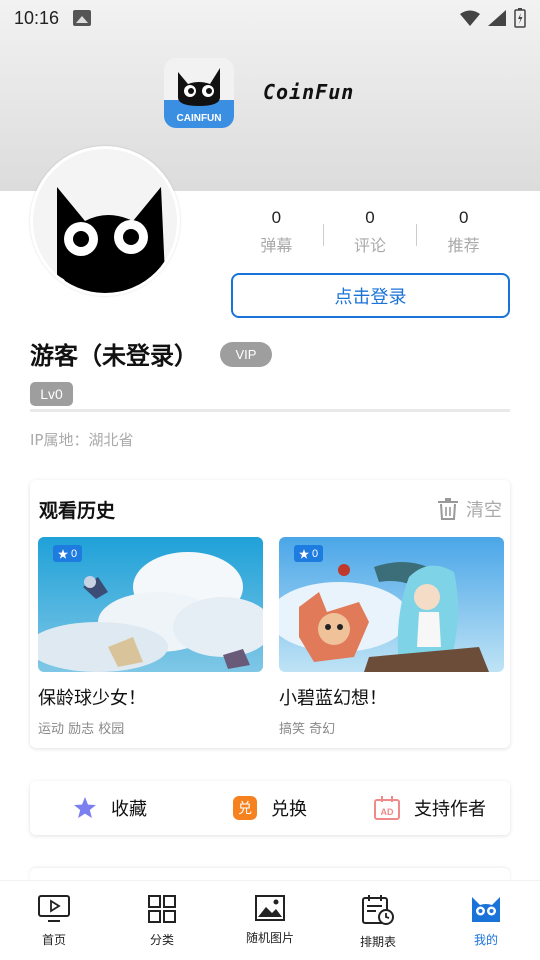  What do you see at coordinates (276, 234) in the screenshot?
I see `stat-danmaku: 0 弹幕` at bounding box center [276, 234].